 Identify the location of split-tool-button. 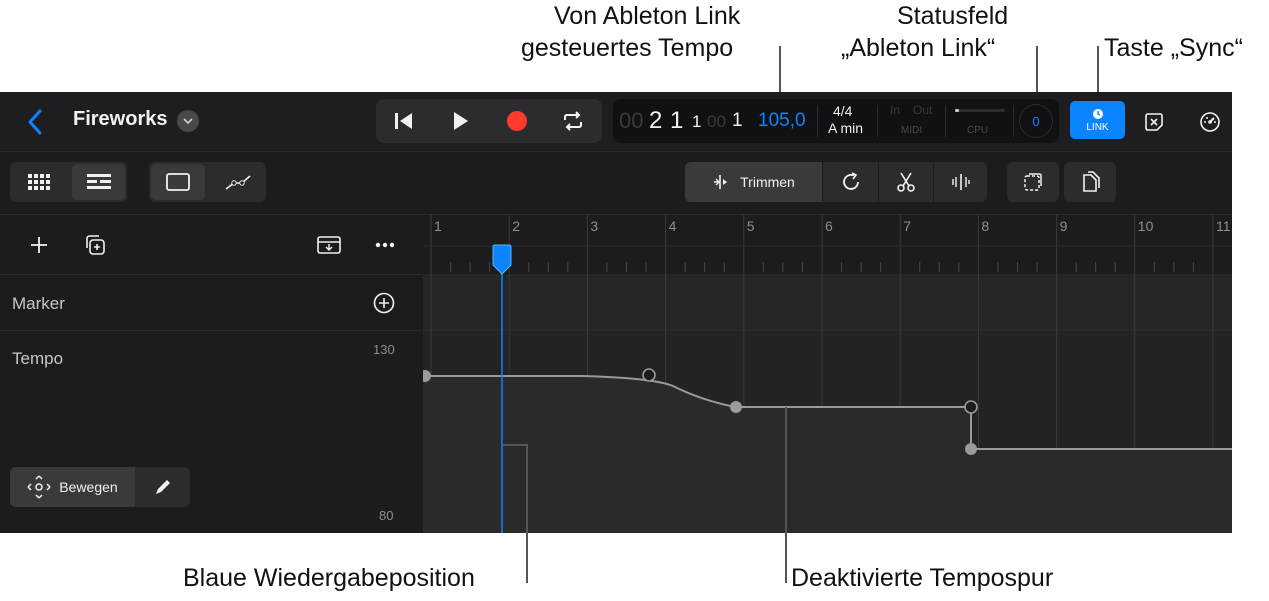
(906, 182).